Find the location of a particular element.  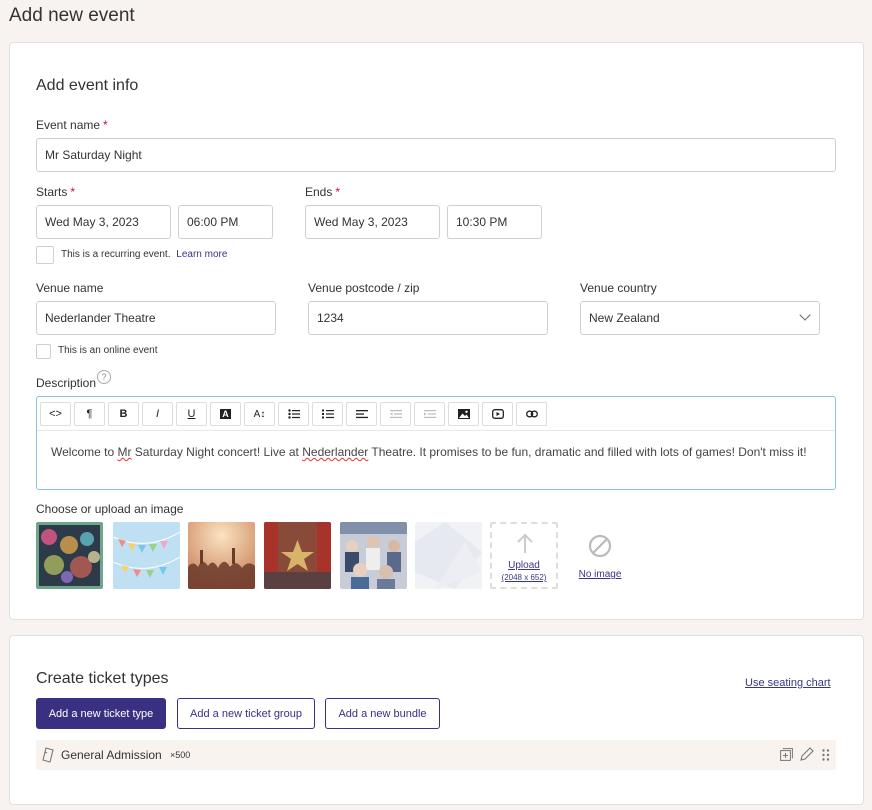

event-name-label: Event name * is located at coordinates (72, 125).